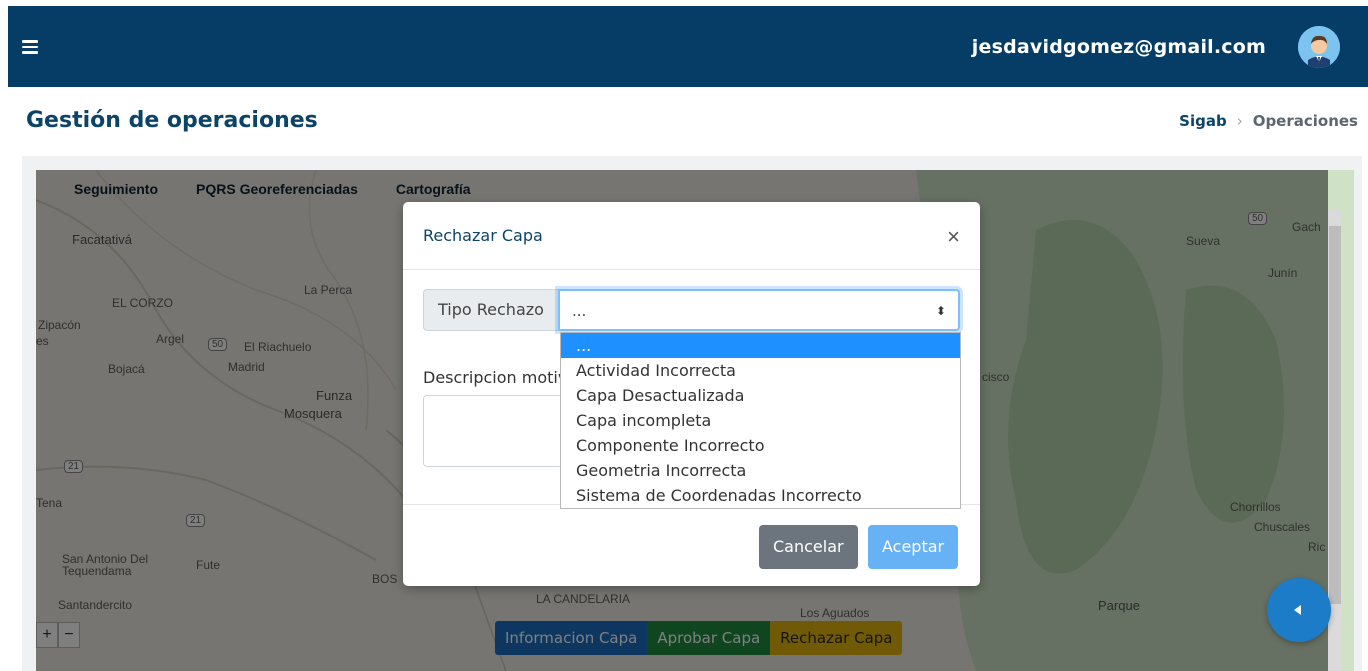 The image size is (1368, 671). What do you see at coordinates (688, 46) in the screenshot?
I see `top-navbar: jesdavidgomez@gmail.com` at bounding box center [688, 46].